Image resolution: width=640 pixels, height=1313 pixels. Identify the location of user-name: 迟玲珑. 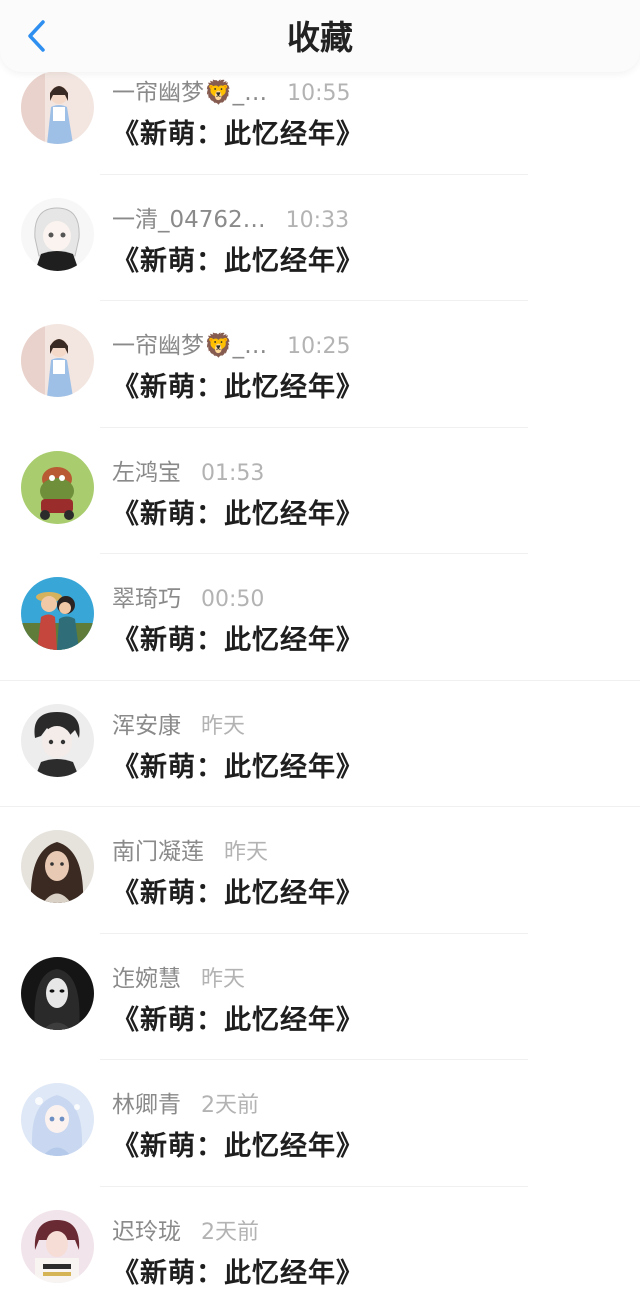
(146, 1229).